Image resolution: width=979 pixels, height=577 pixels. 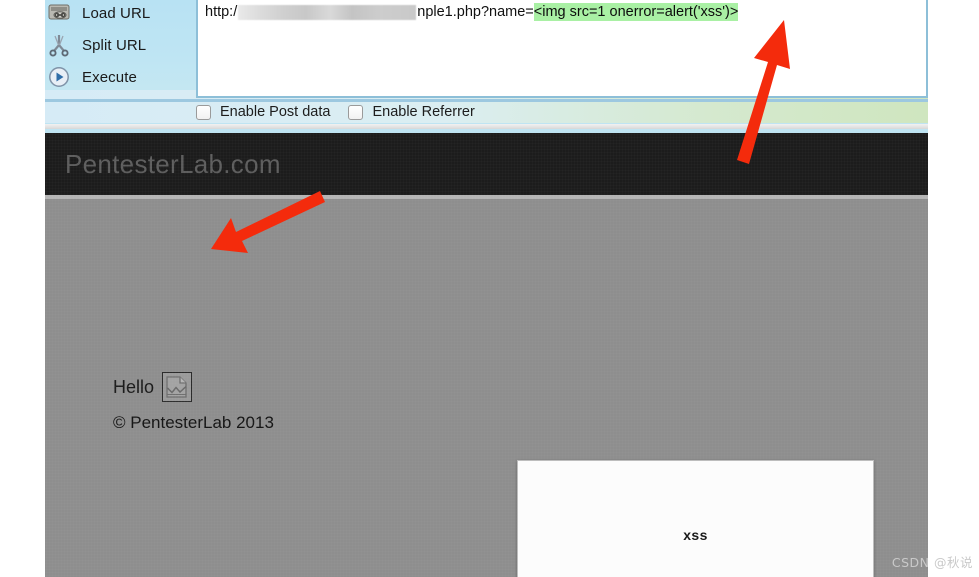 I want to click on csdn-watermark: CSDN @秋说, so click(x=932, y=562).